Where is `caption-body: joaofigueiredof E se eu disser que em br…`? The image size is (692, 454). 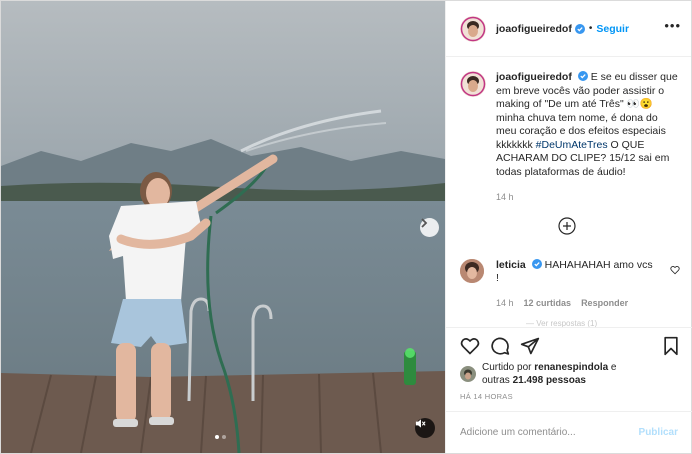 caption-body: joaofigueiredof E se eu disser que em br… is located at coordinates (587, 138).